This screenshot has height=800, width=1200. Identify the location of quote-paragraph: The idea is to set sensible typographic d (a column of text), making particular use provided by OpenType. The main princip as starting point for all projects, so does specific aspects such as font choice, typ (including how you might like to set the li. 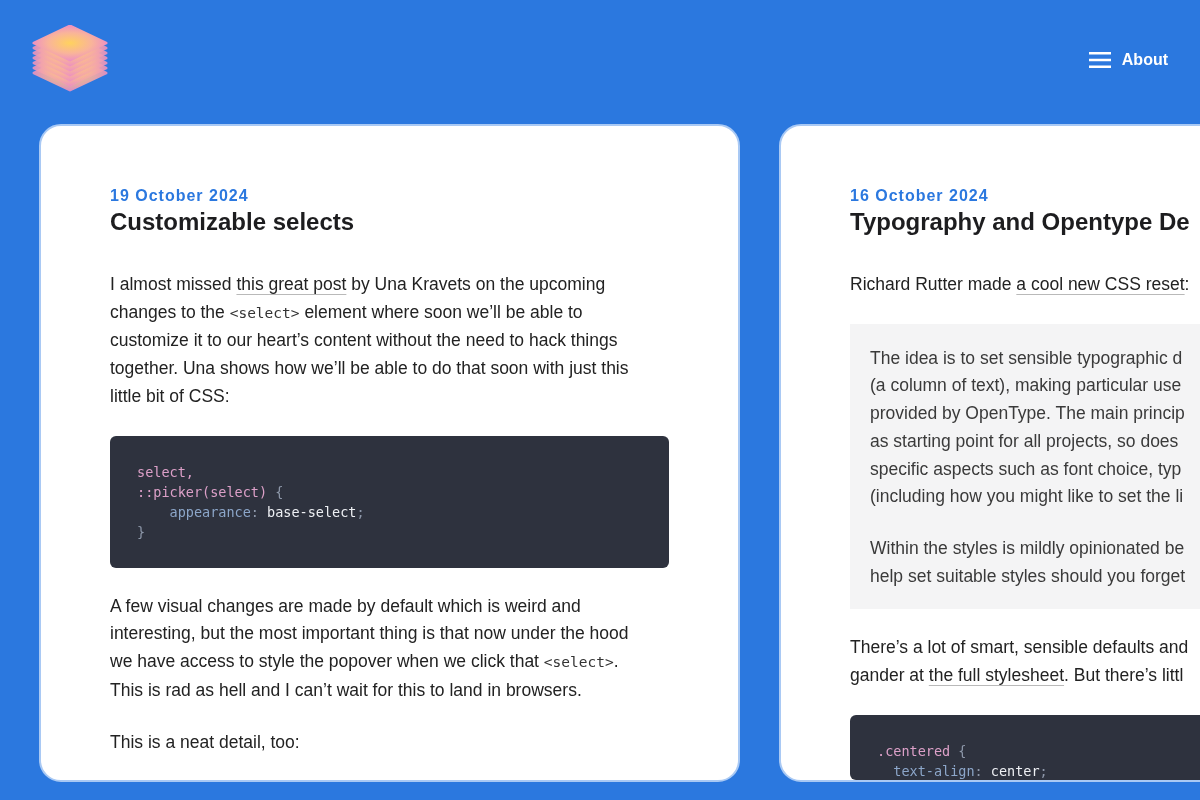
(1028, 427).